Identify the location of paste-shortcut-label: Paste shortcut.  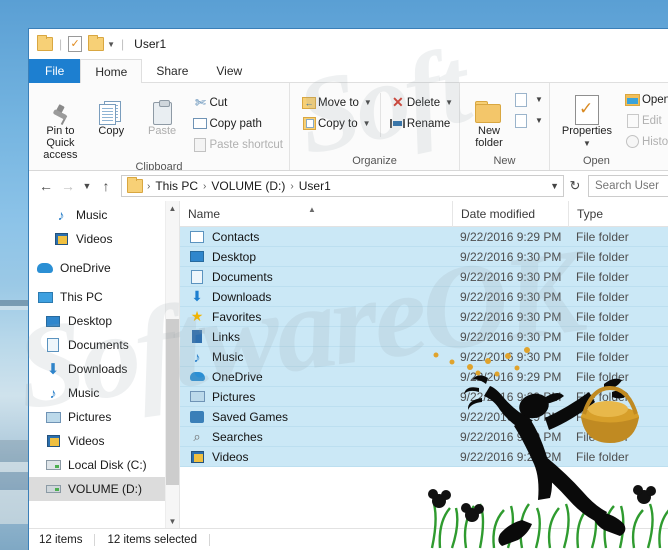
(246, 144).